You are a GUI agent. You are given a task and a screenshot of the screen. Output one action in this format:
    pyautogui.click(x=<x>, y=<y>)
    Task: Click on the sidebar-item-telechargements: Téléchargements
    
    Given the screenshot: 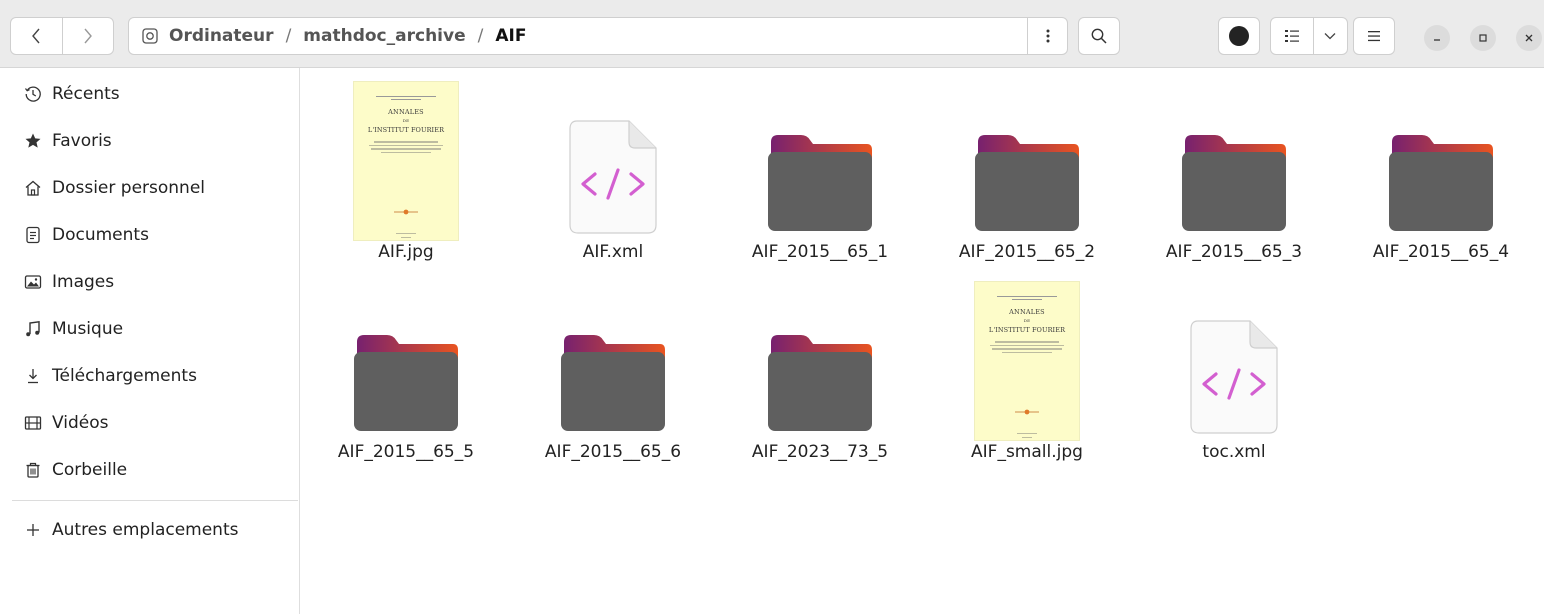 What is the action you would take?
    pyautogui.click(x=149, y=376)
    